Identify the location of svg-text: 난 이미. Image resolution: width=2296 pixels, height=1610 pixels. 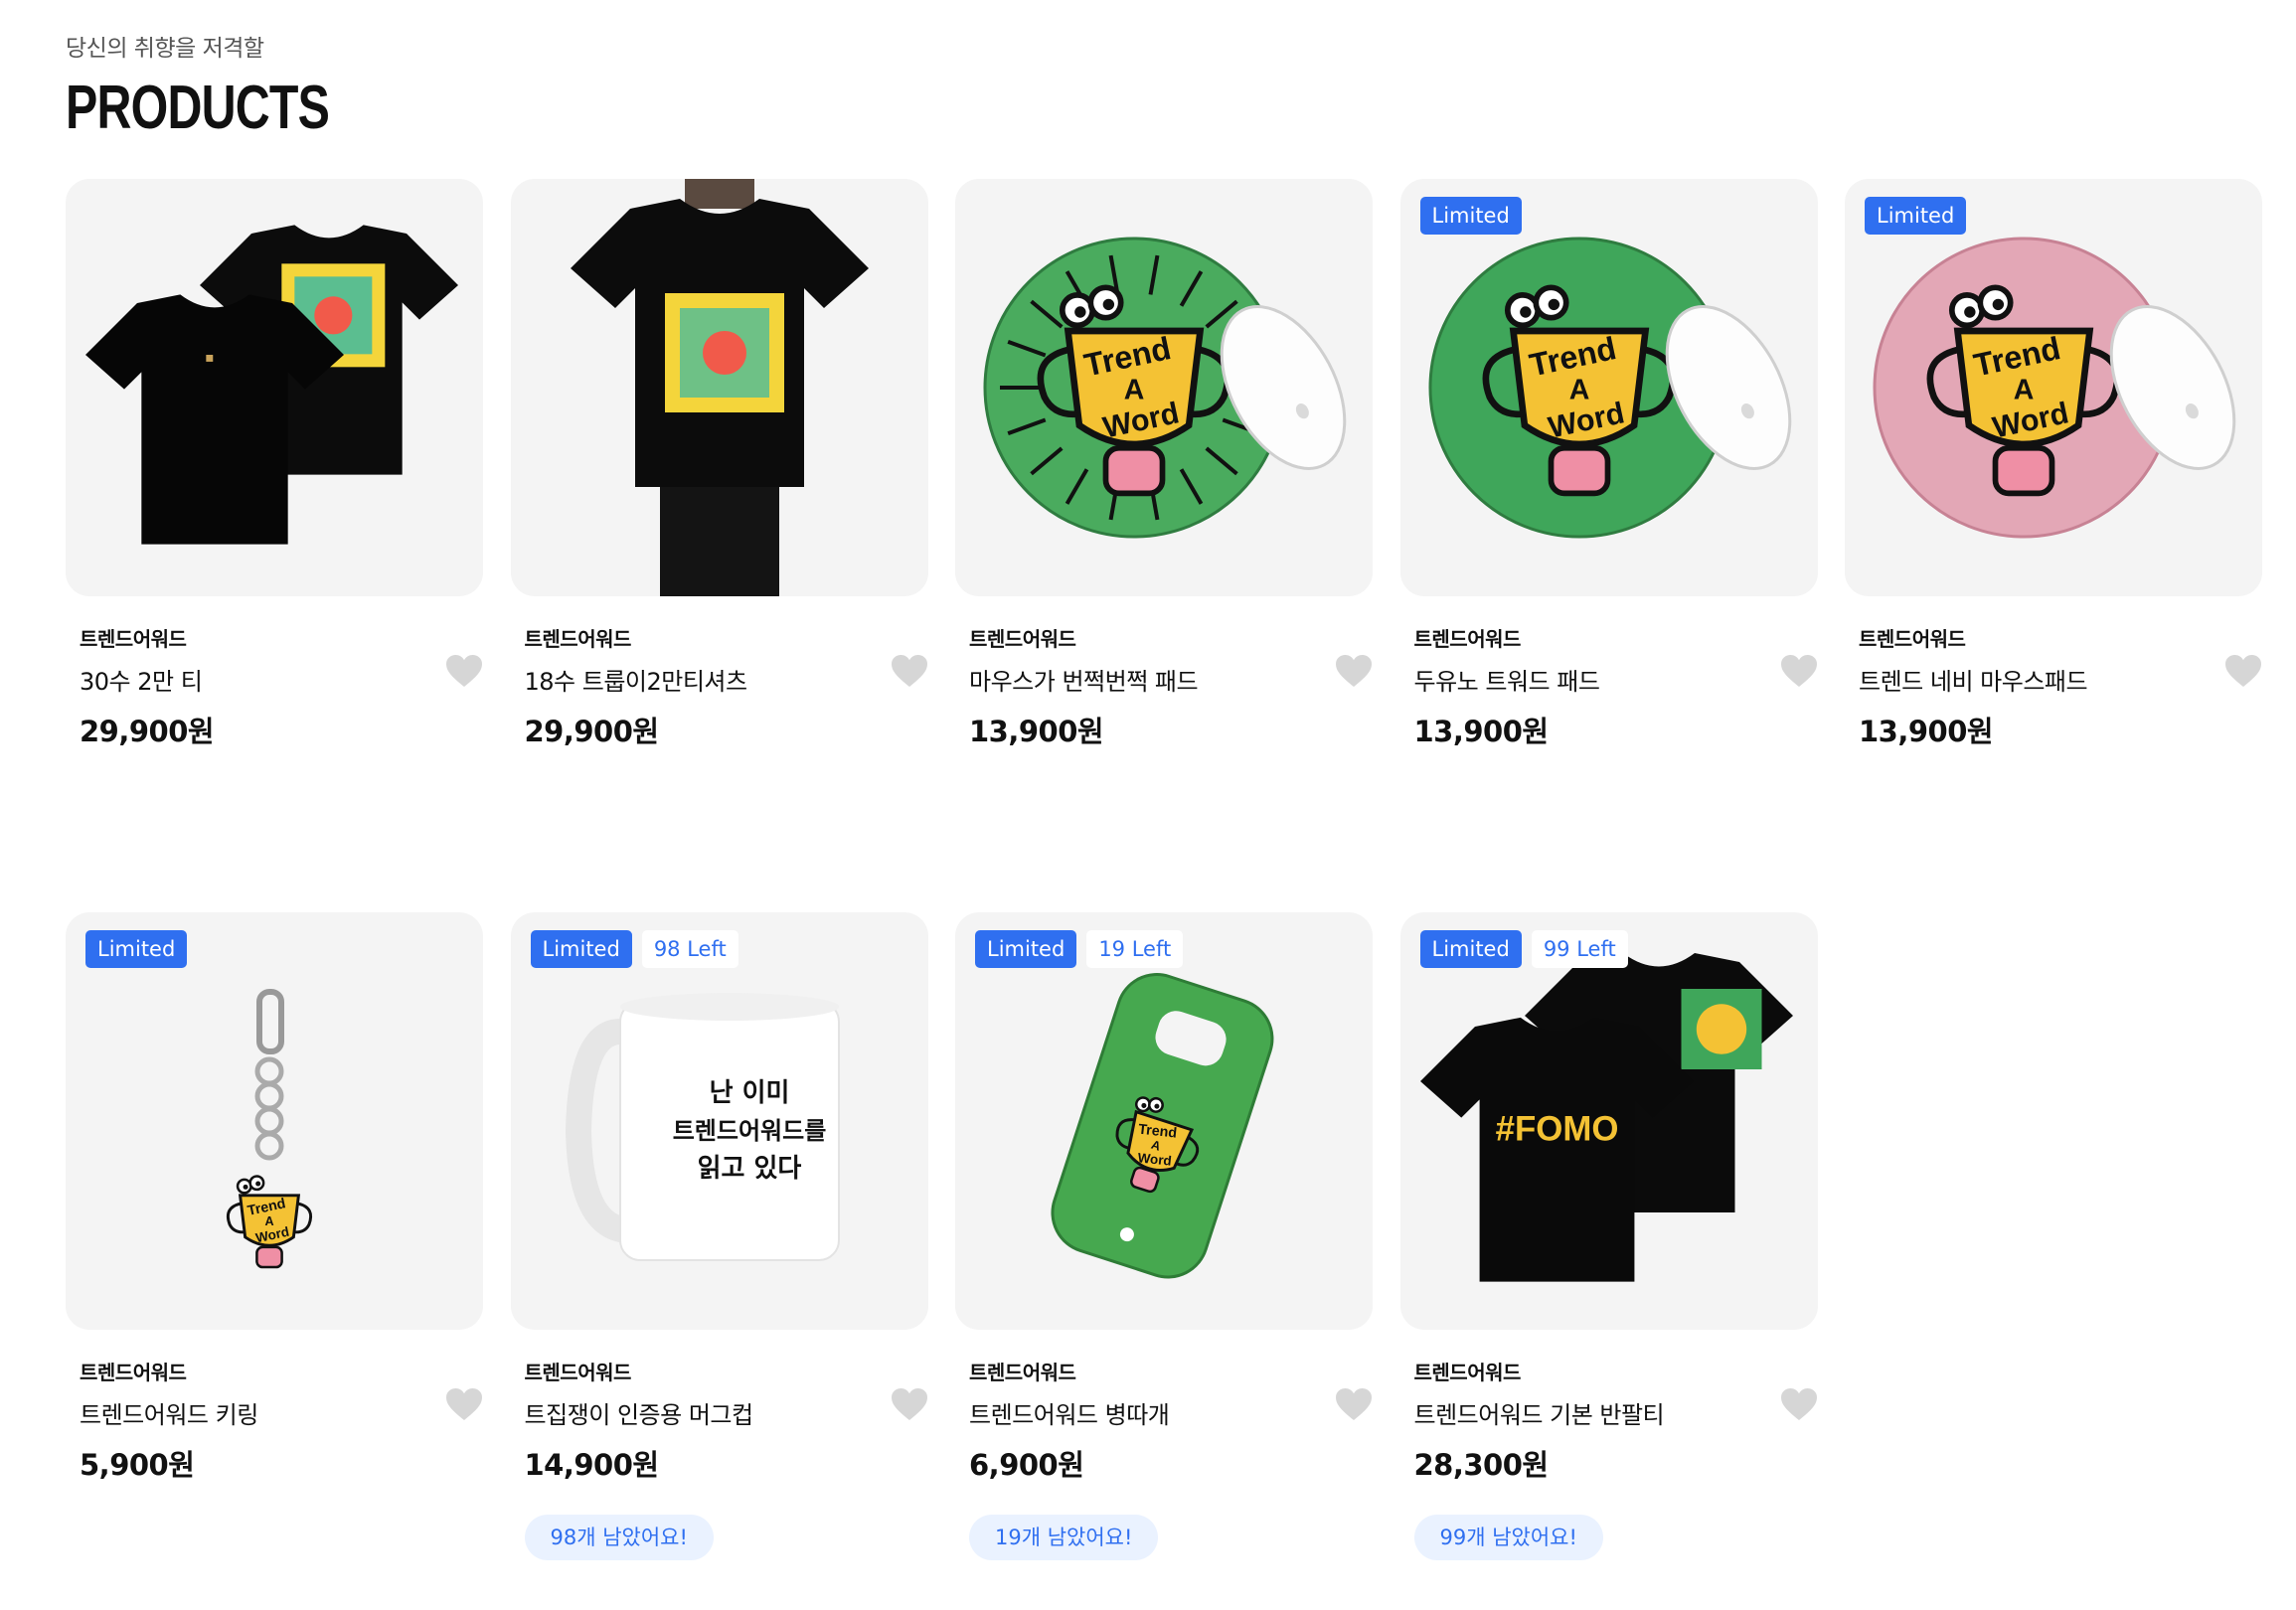
(749, 1093).